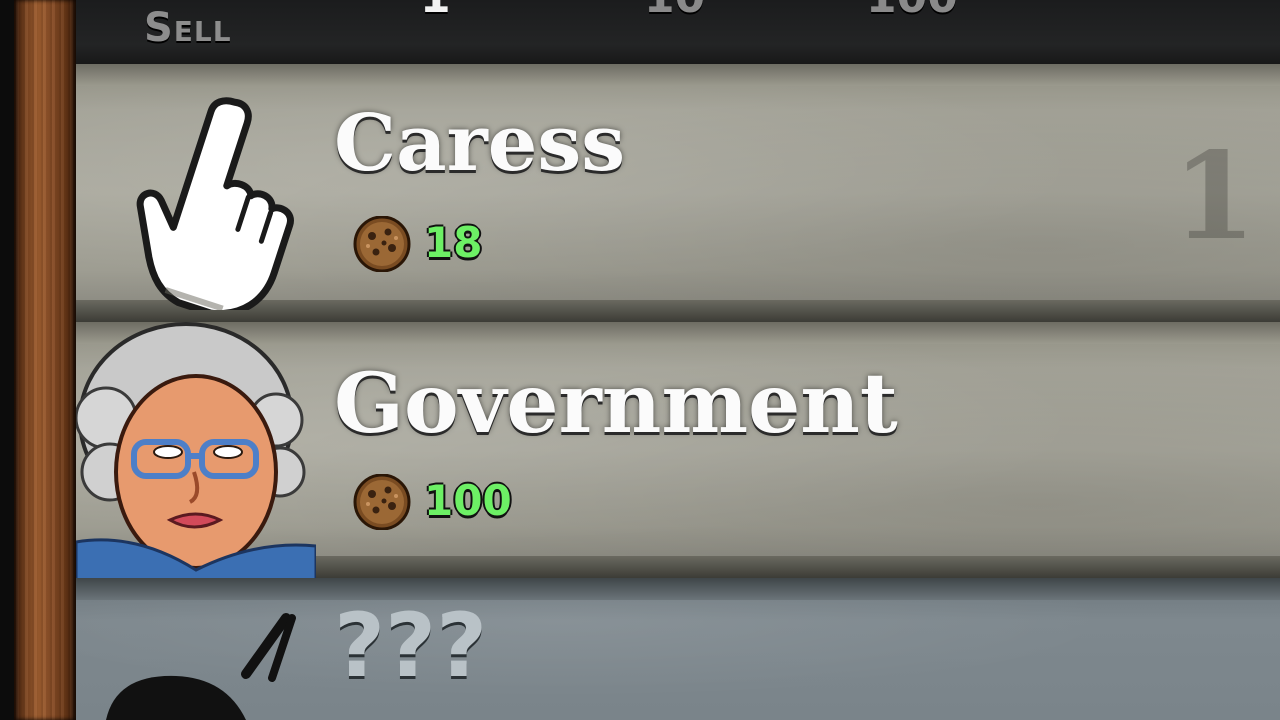  I want to click on bulk-buy-bar: Sell 1 10 100, so click(678, 33).